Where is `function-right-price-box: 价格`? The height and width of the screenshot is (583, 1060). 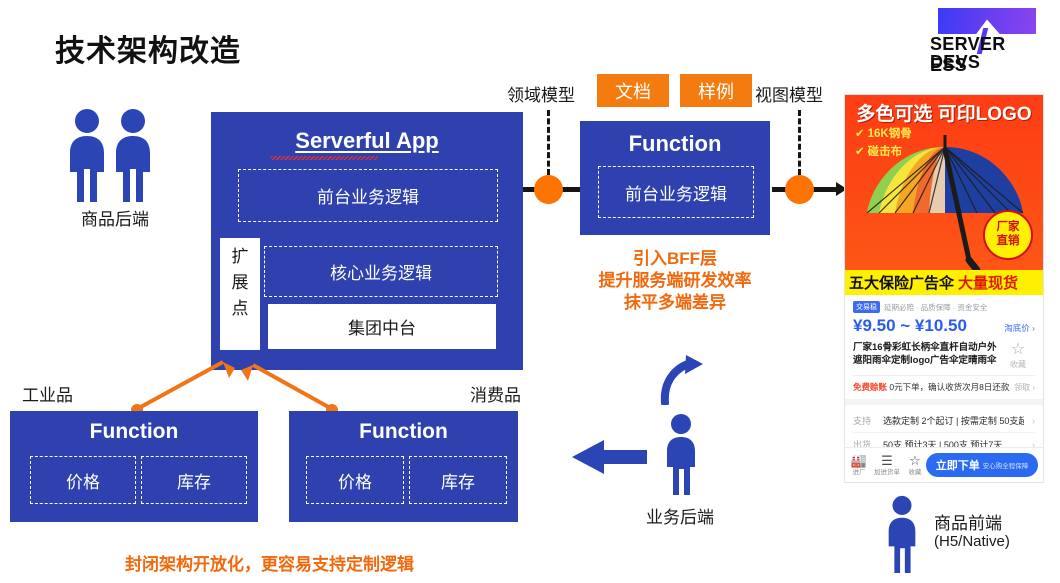
function-right-price-box: 价格 is located at coordinates (355, 480).